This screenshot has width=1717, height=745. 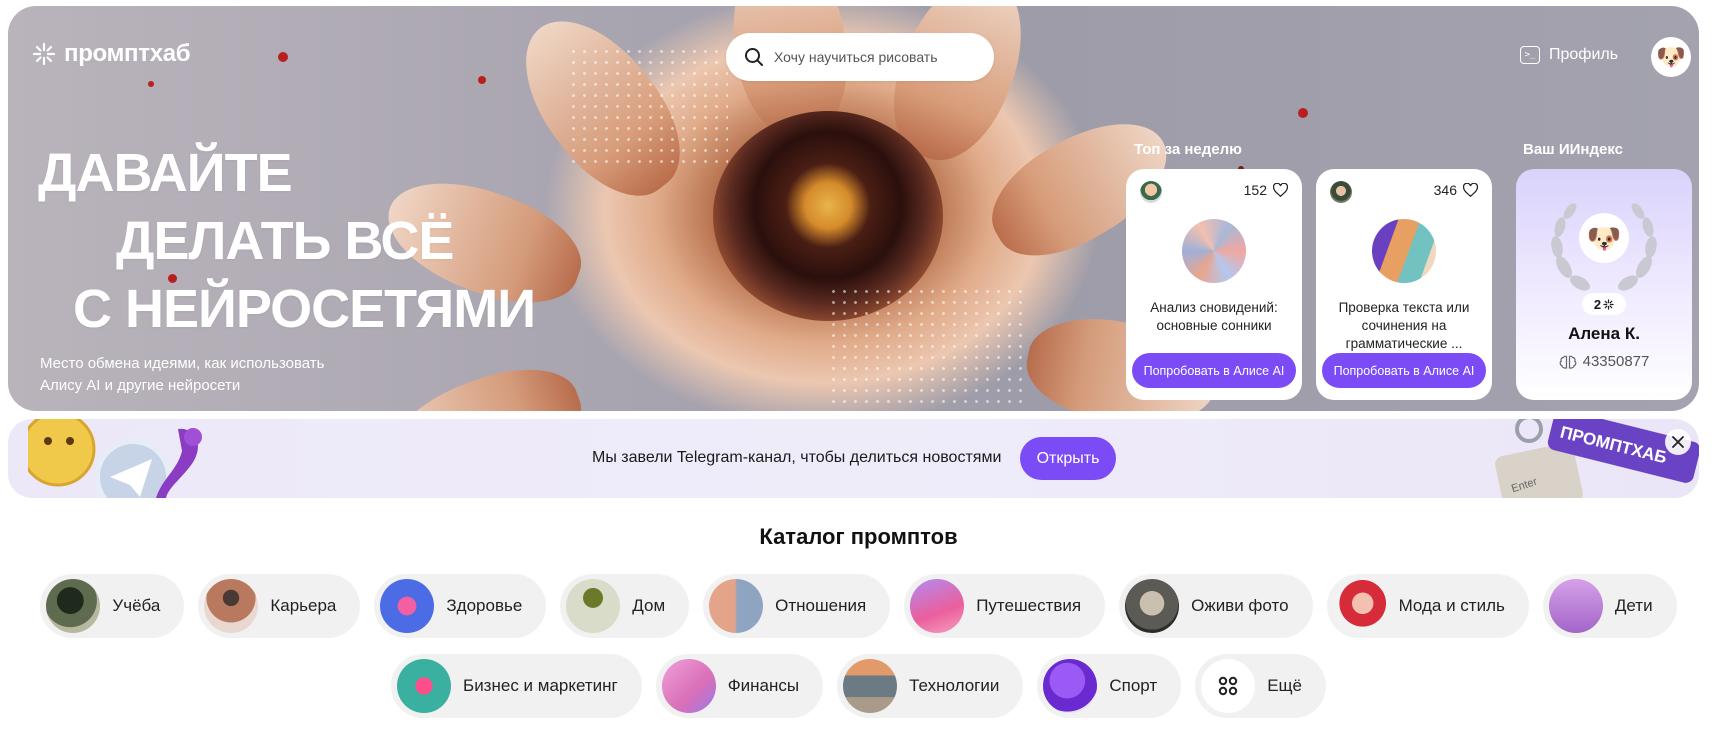 I want to click on headline-line-3: С НЕЙРОСЕТЯМИ, so click(x=304, y=309).